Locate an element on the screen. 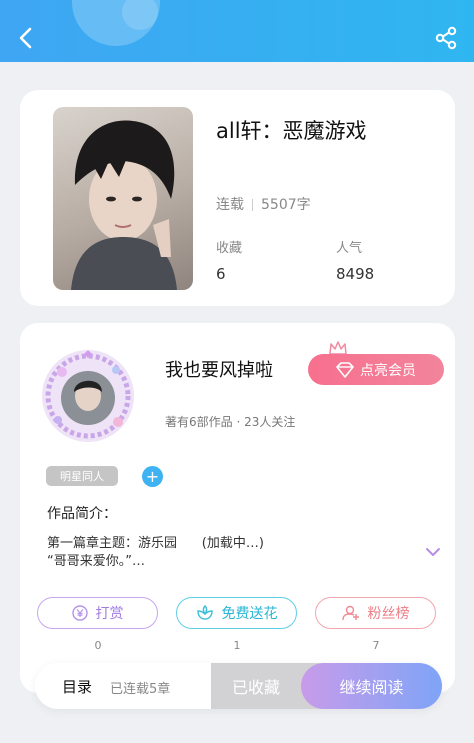 The height and width of the screenshot is (743, 474). fans-count: 7 is located at coordinates (376, 645).